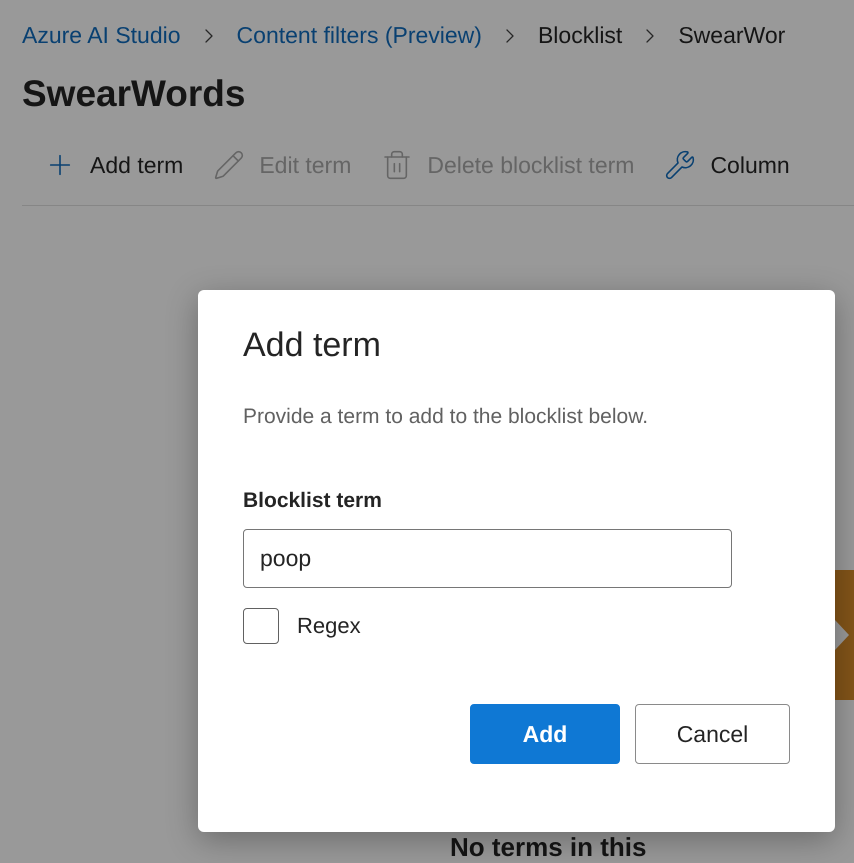  Describe the element at coordinates (580, 35) in the screenshot. I see `breadcrumb-item: Blocklist` at that location.